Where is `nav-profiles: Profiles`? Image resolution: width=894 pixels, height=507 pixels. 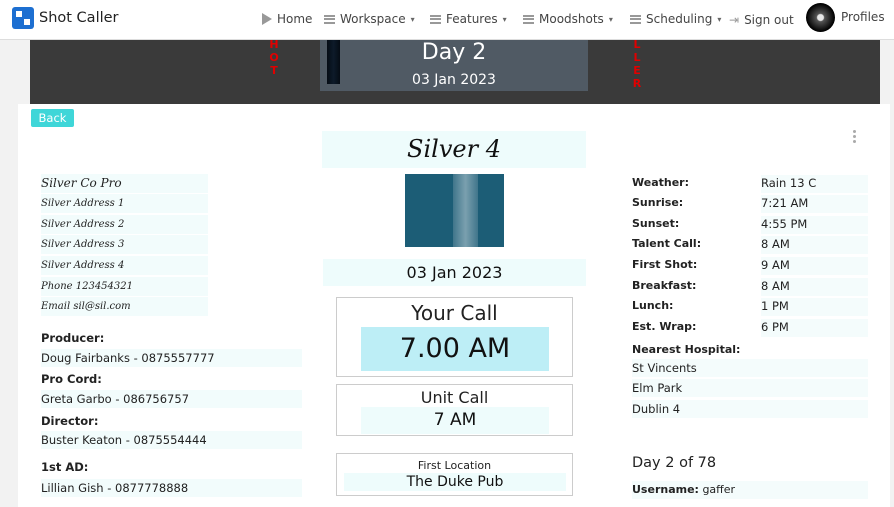
nav-profiles: Profiles is located at coordinates (863, 17).